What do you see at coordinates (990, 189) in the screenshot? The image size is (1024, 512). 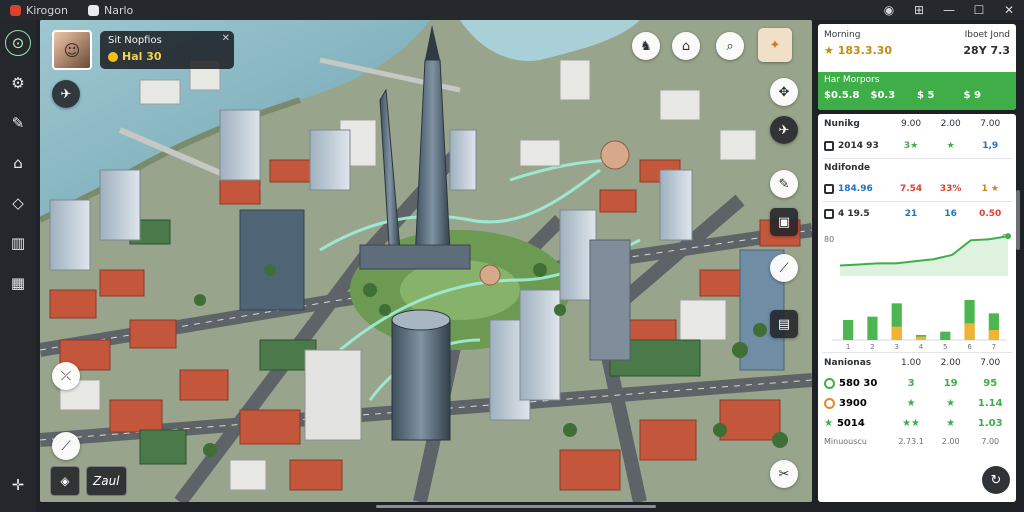 I see `row-cell: 1 ★` at bounding box center [990, 189].